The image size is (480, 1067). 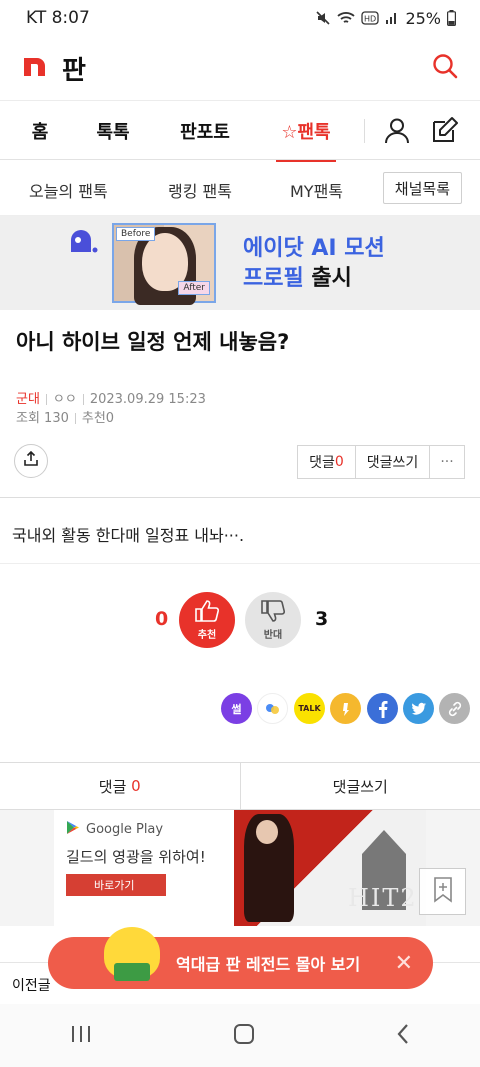 What do you see at coordinates (144, 868) in the screenshot?
I see `ad-copy: Google Play 길드의 영광을 위하여! 바로가기` at bounding box center [144, 868].